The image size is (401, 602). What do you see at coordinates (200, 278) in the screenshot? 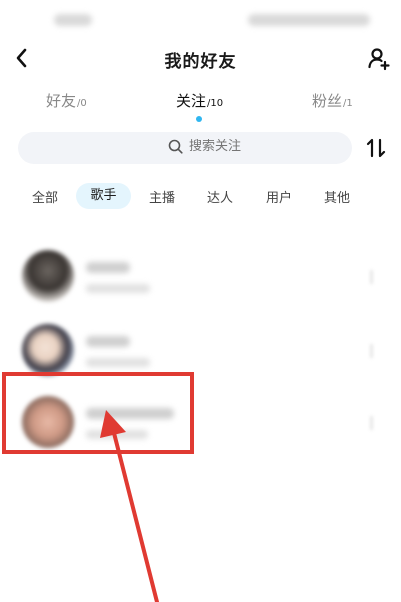
I see `list-item` at bounding box center [200, 278].